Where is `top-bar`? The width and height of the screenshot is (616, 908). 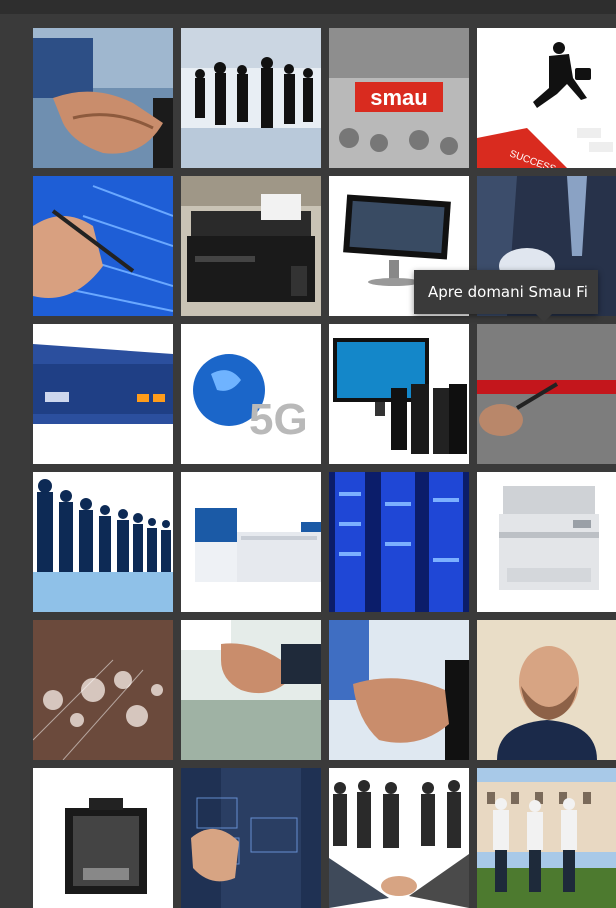
top-bar is located at coordinates (308, 7).